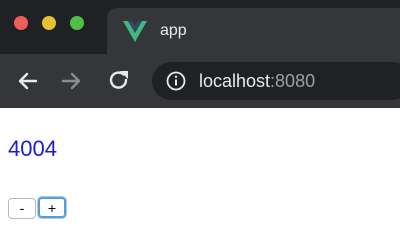 This screenshot has width=400, height=251. I want to click on url-host: localhost, so click(235, 81).